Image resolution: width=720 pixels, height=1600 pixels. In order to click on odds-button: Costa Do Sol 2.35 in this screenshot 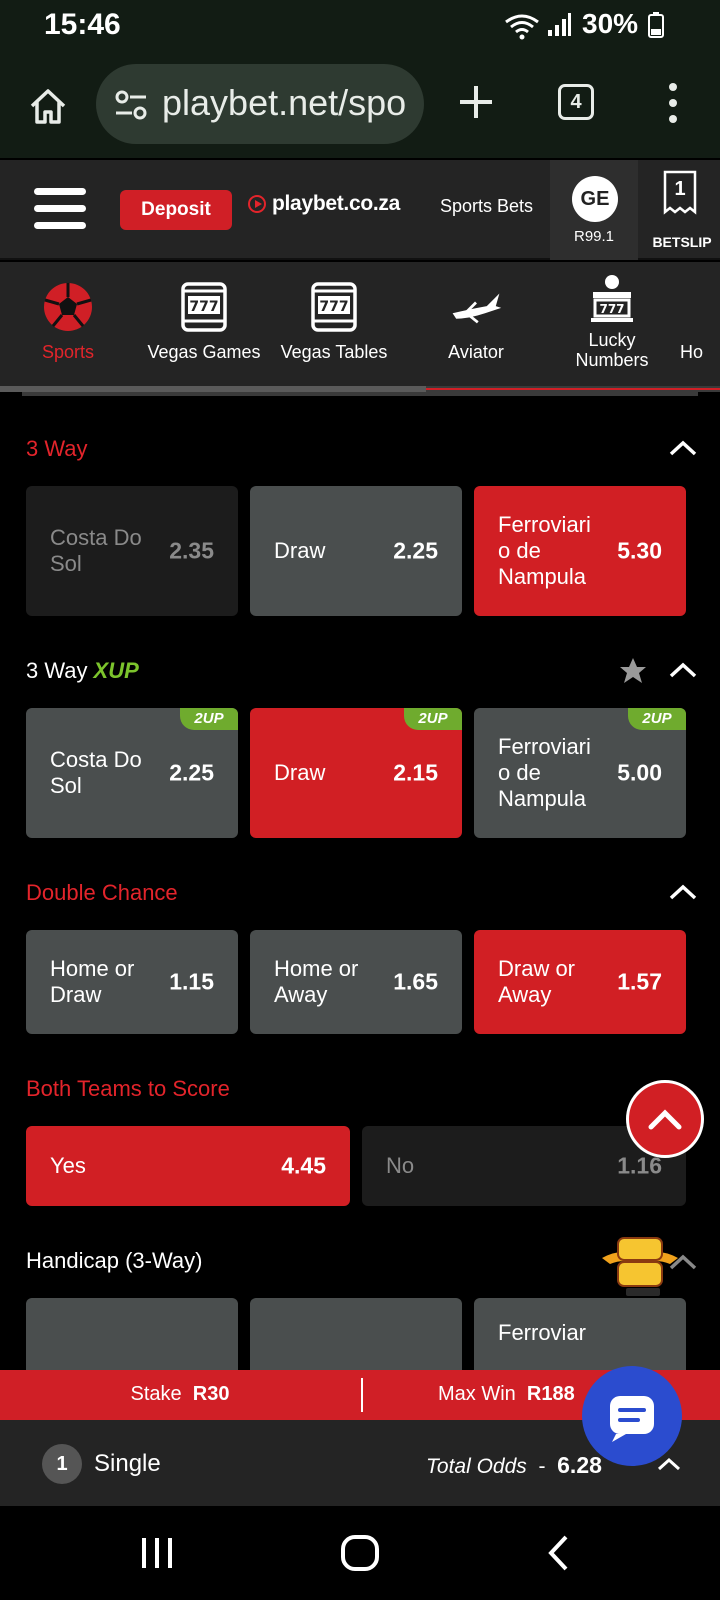, I will do `click(132, 551)`.